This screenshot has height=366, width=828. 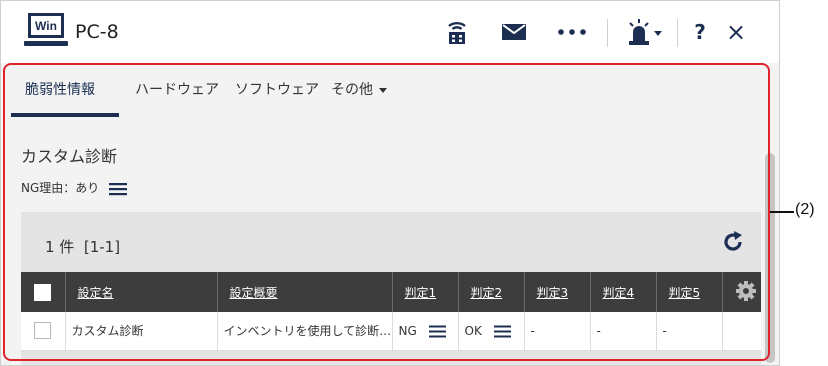 I want to click on close-icon: ×, so click(x=736, y=32).